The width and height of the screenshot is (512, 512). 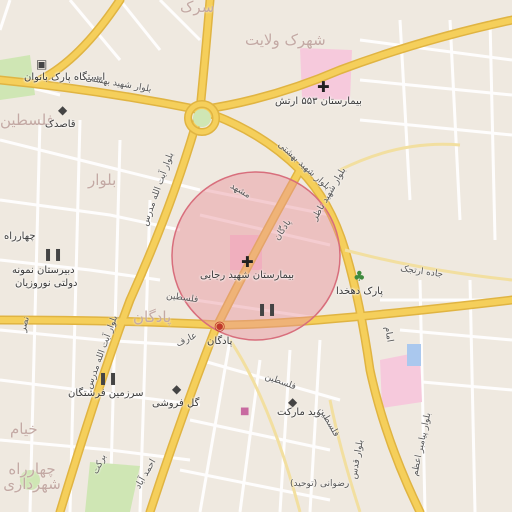 What do you see at coordinates (244, 412) in the screenshot?
I see `parking-icon: ■` at bounding box center [244, 412].